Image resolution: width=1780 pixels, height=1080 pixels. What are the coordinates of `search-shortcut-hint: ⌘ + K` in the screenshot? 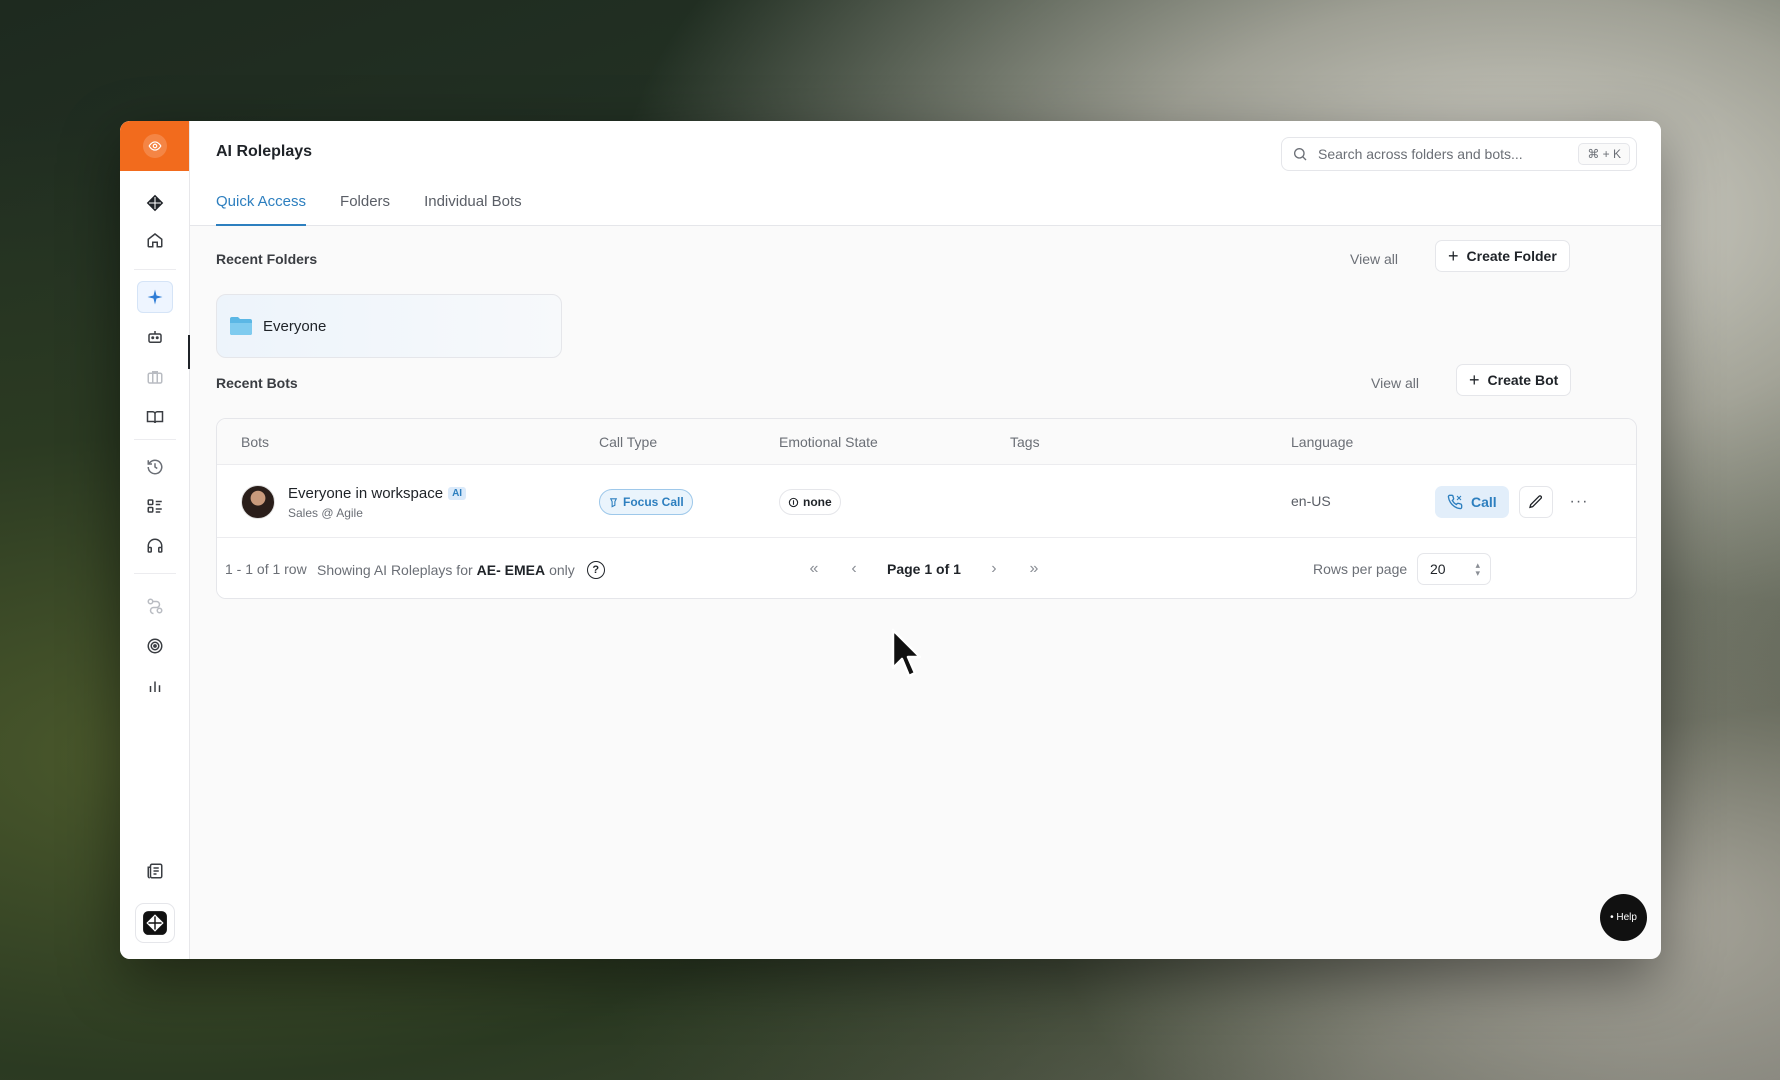 It's located at (1604, 154).